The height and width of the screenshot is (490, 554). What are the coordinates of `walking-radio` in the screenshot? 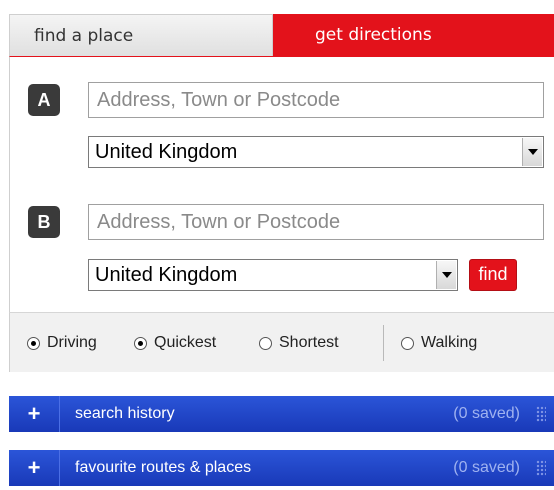 It's located at (407, 343).